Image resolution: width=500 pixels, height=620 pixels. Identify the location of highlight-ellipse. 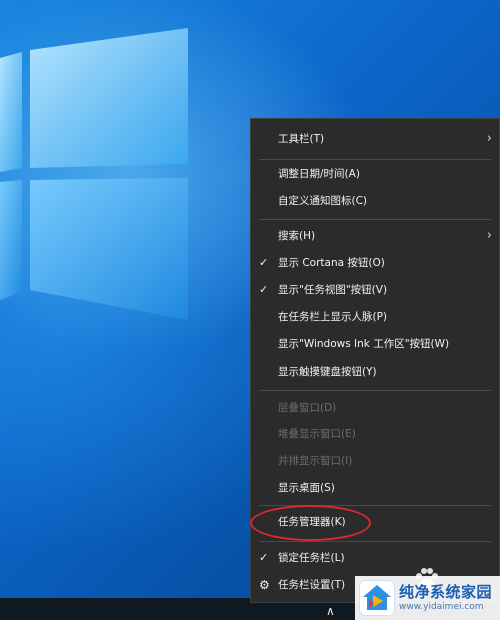
(310, 523).